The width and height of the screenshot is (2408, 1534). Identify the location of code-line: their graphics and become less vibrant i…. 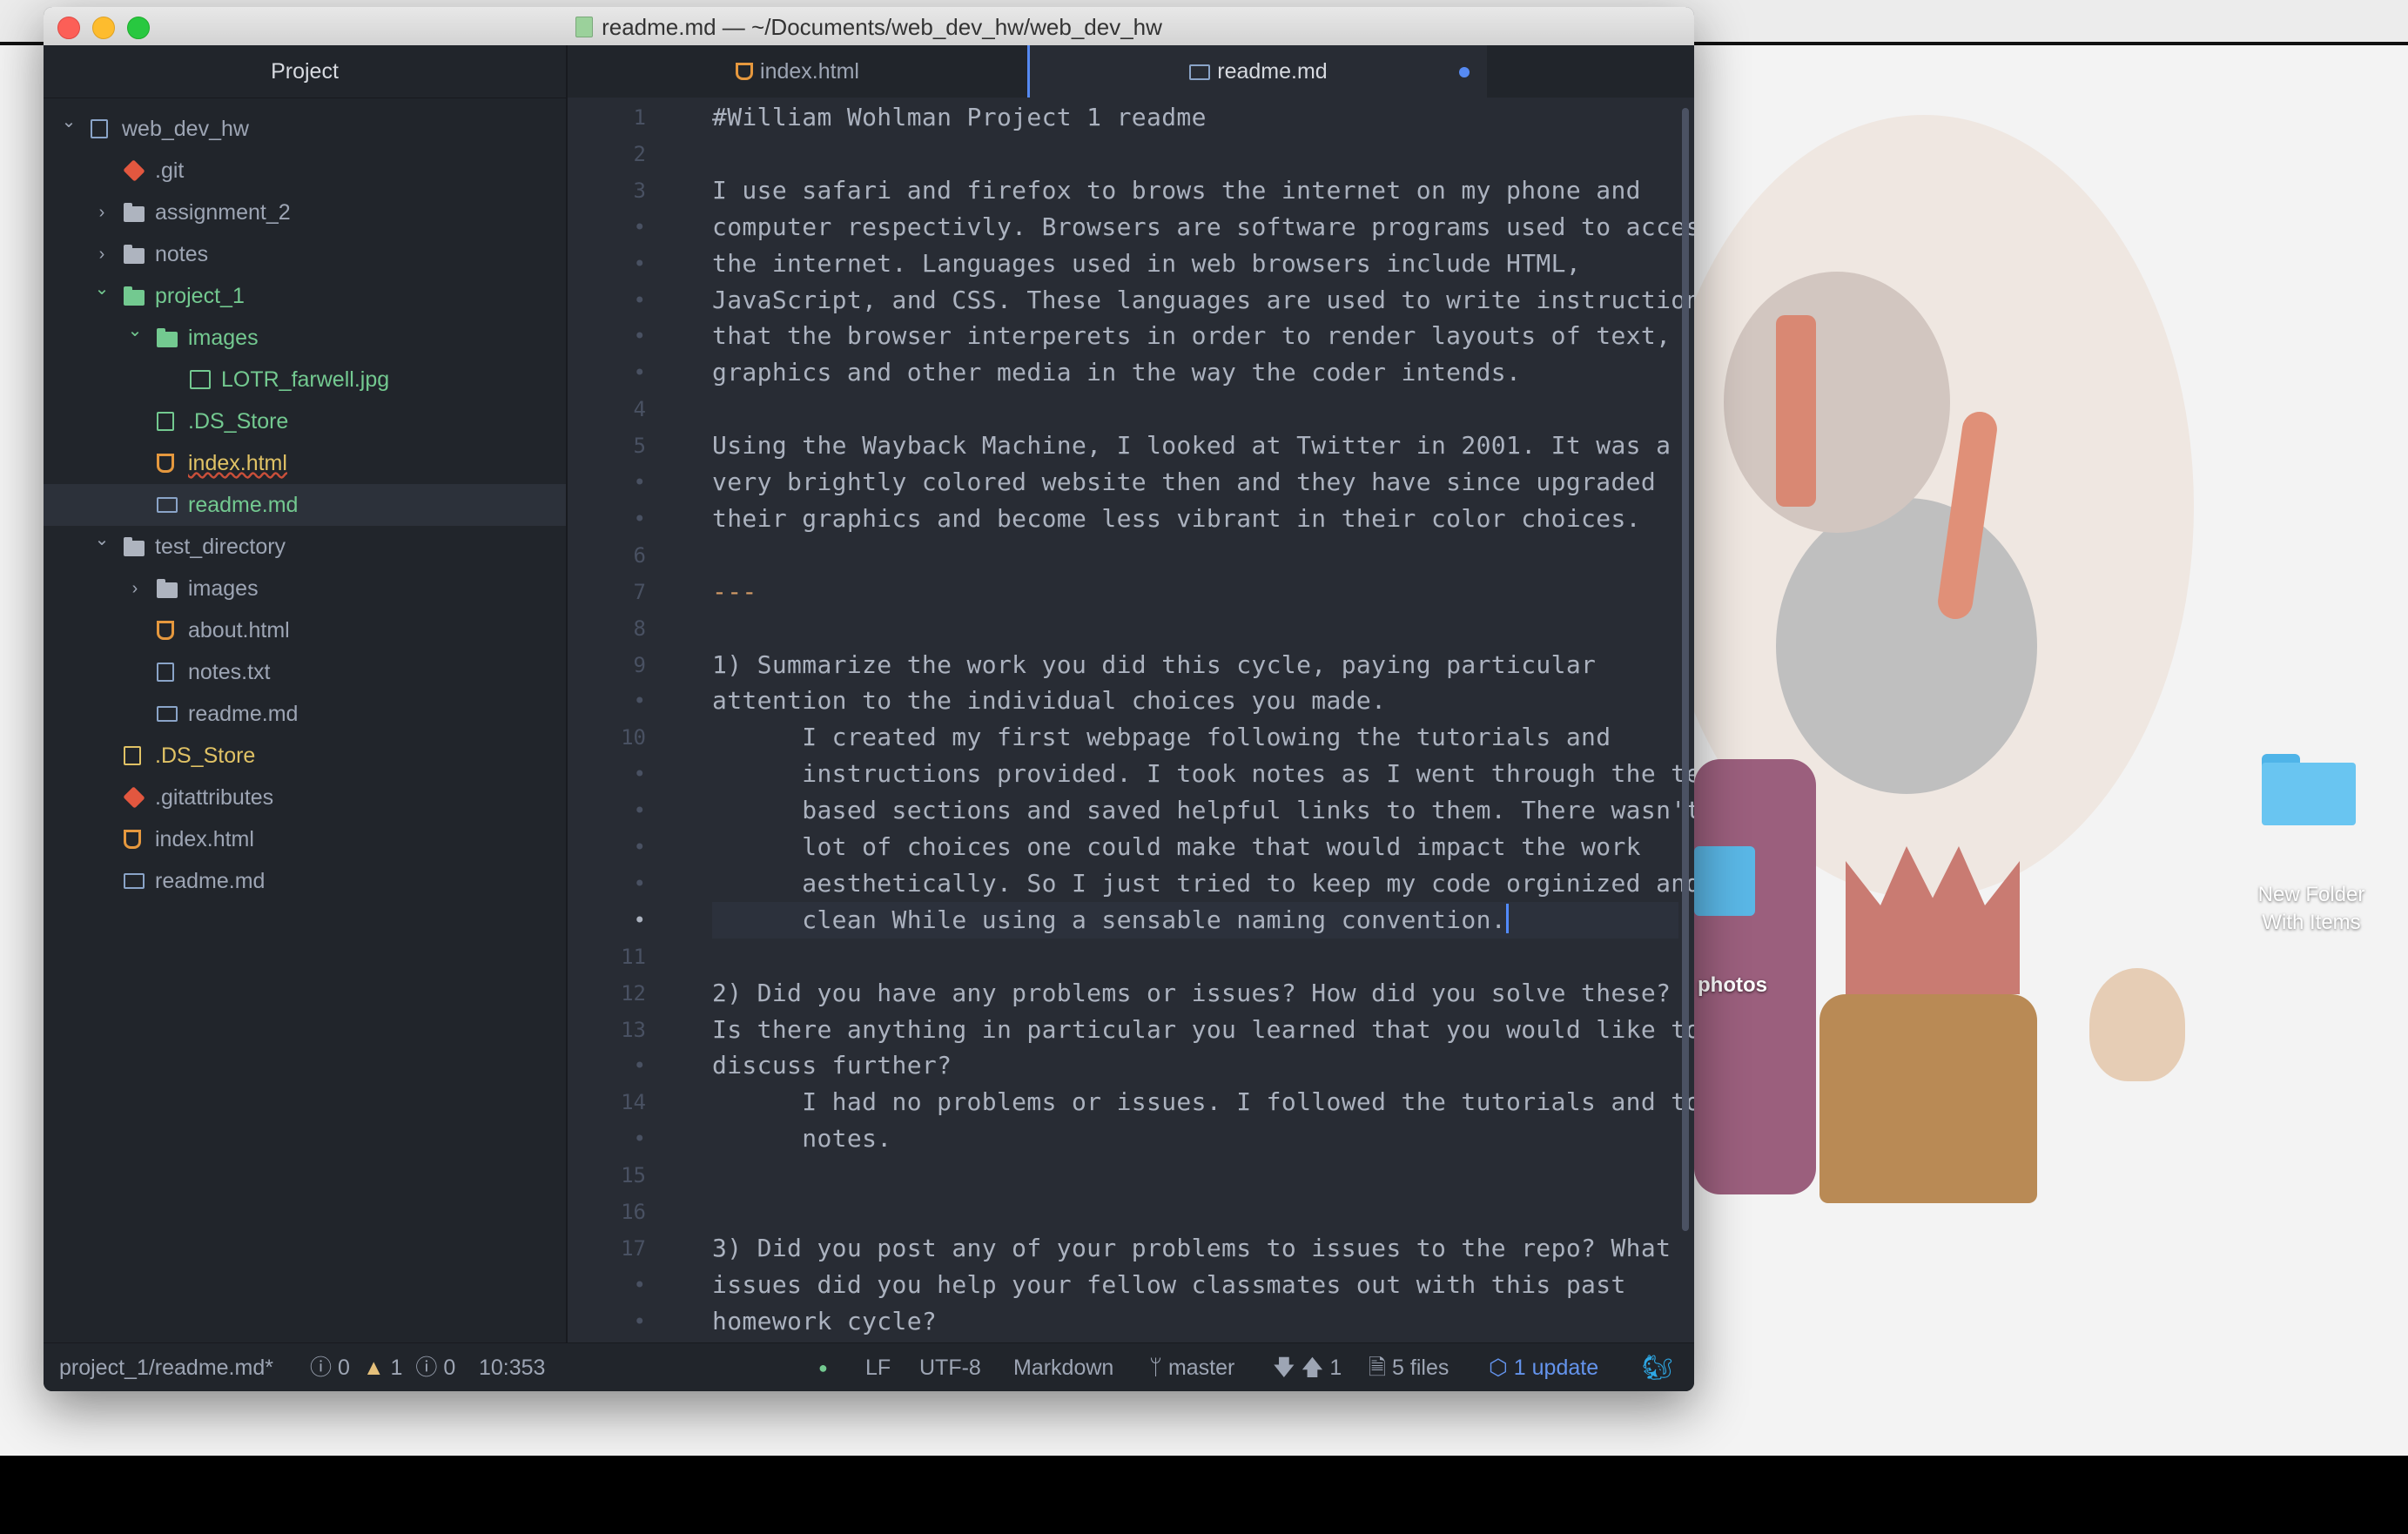
(1176, 519).